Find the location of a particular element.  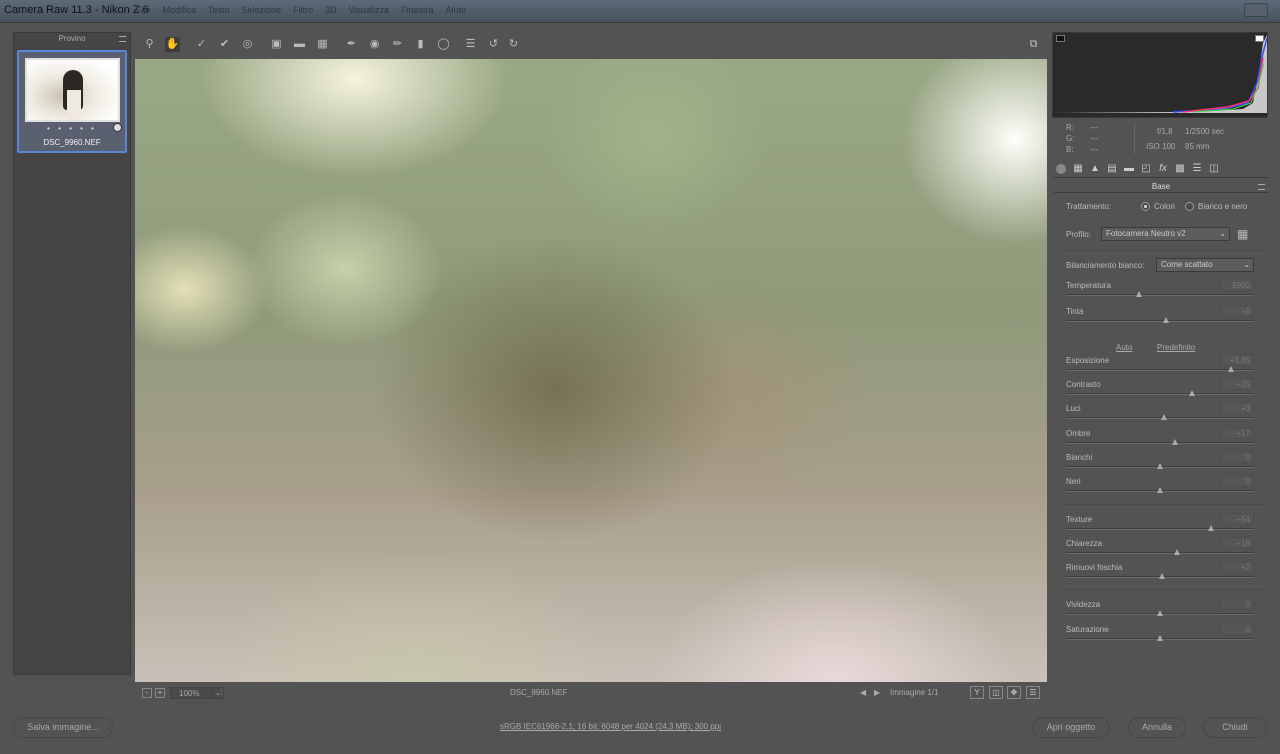

rimuovi-foschia-value-field: +2 is located at coordinates (1237, 567).